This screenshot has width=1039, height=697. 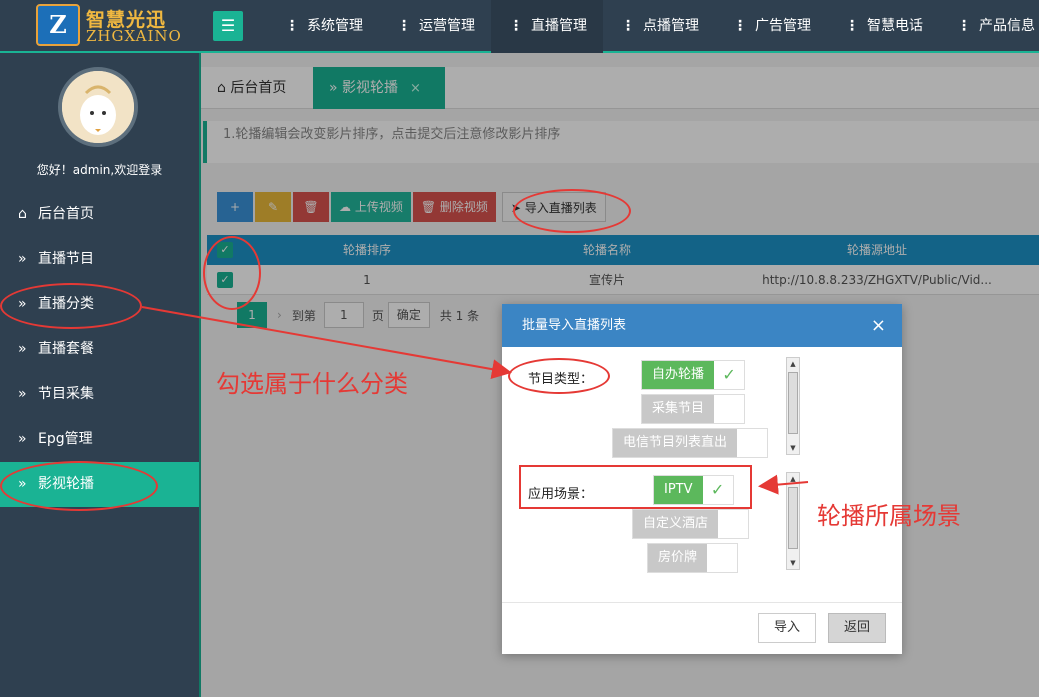 What do you see at coordinates (58, 25) in the screenshot?
I see `logo-mark: Z` at bounding box center [58, 25].